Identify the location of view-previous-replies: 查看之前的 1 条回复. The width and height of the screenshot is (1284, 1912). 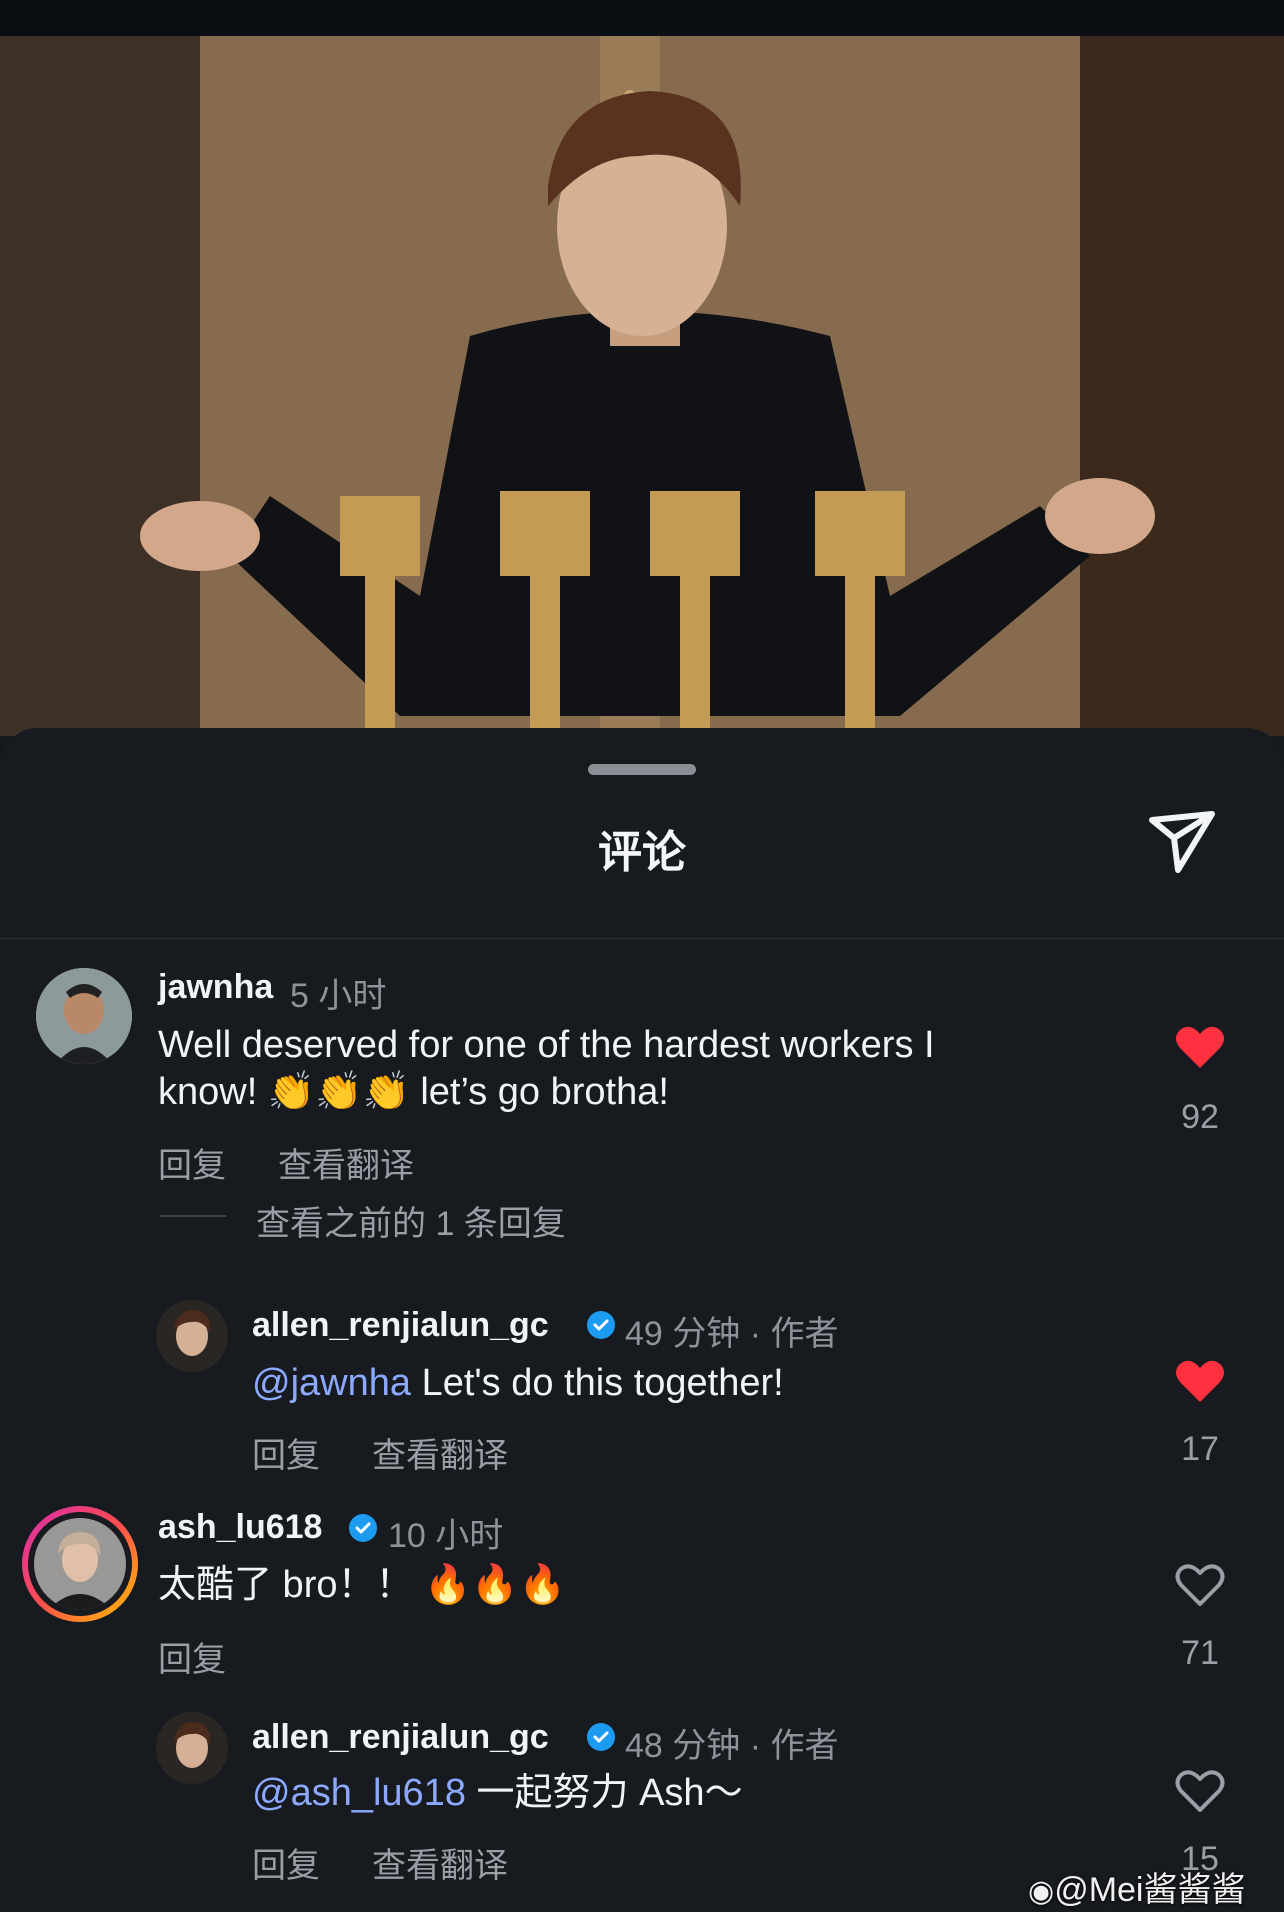
(411, 1220).